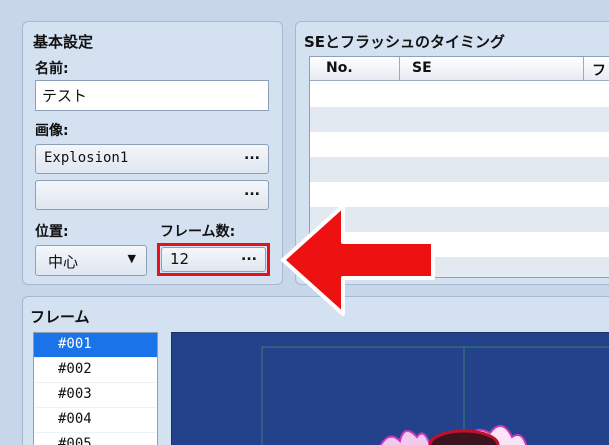  Describe the element at coordinates (131, 258) in the screenshot. I see `chevron-down-icon: ▼` at that location.